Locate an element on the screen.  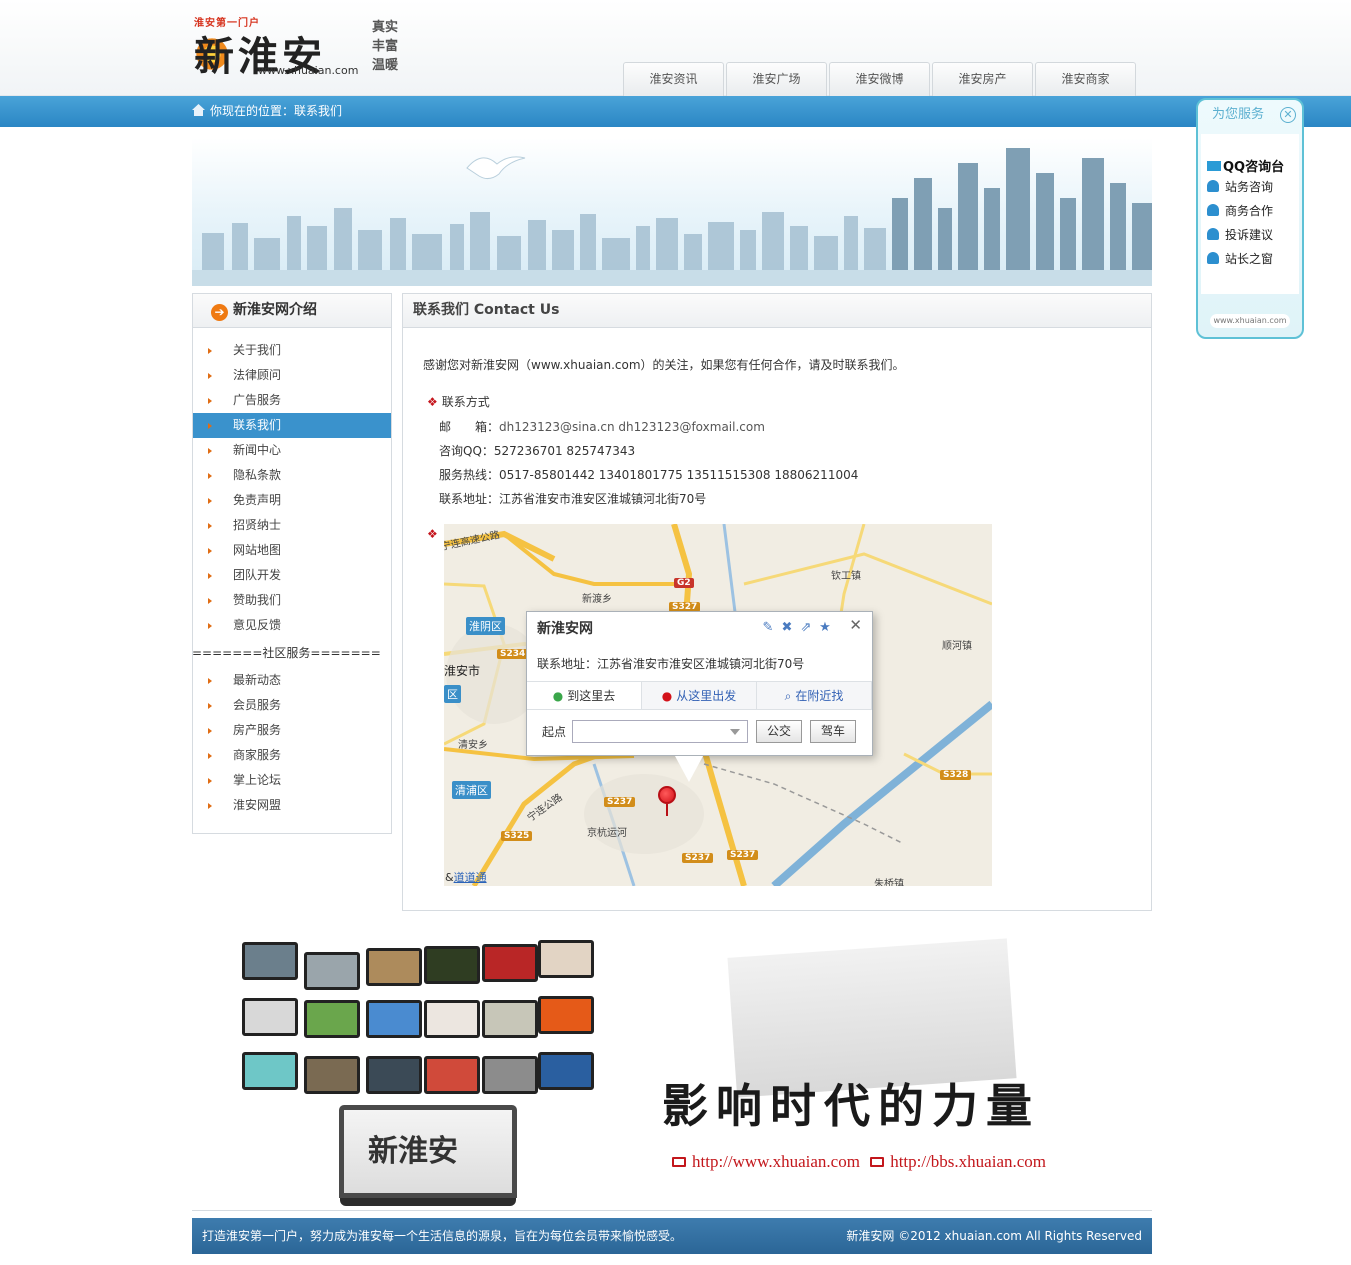
service-footer-url: www.xhuaian.com is located at coordinates (1250, 321).